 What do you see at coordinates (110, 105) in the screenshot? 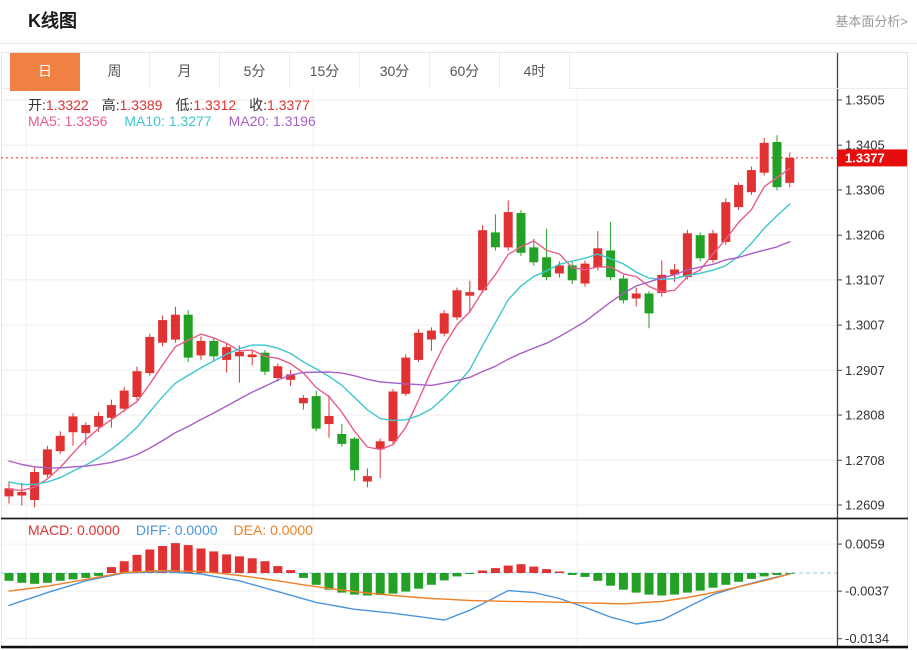
I see `legend-label: 高:` at bounding box center [110, 105].